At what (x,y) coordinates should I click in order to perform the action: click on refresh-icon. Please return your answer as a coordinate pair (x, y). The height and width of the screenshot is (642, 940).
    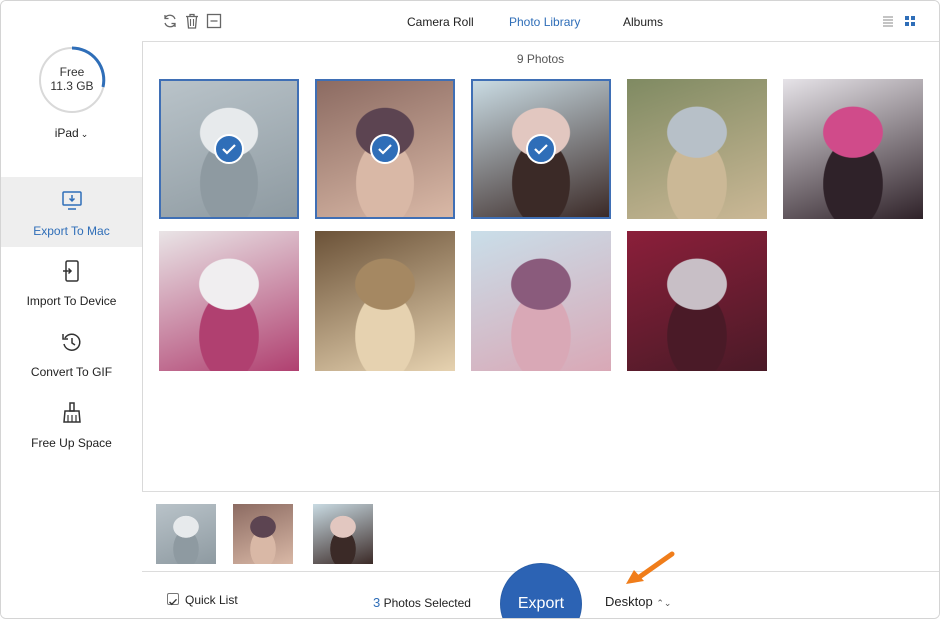
    Looking at the image, I should click on (170, 21).